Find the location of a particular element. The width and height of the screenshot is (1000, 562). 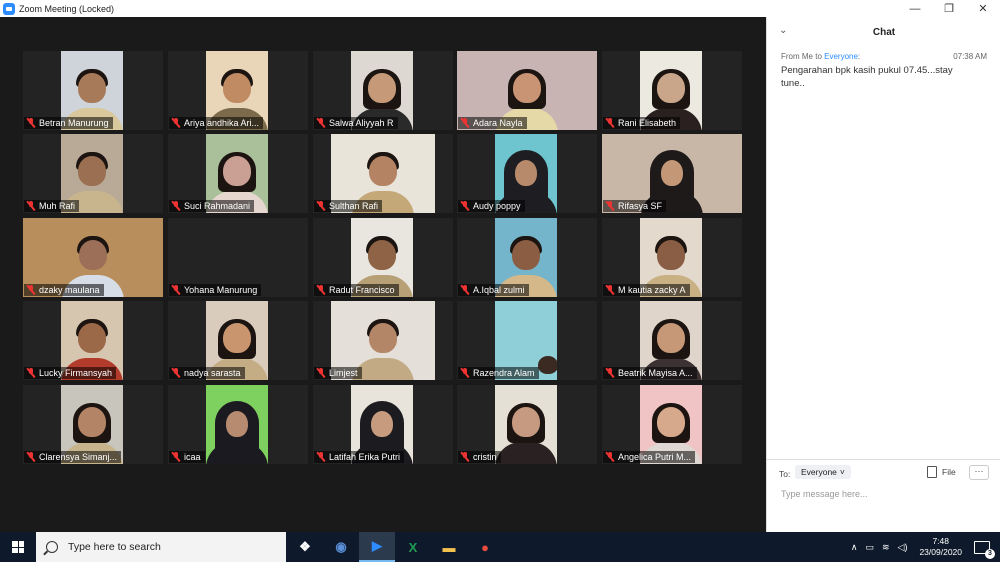

participant-name: Betran Manurung is located at coordinates (74, 123).